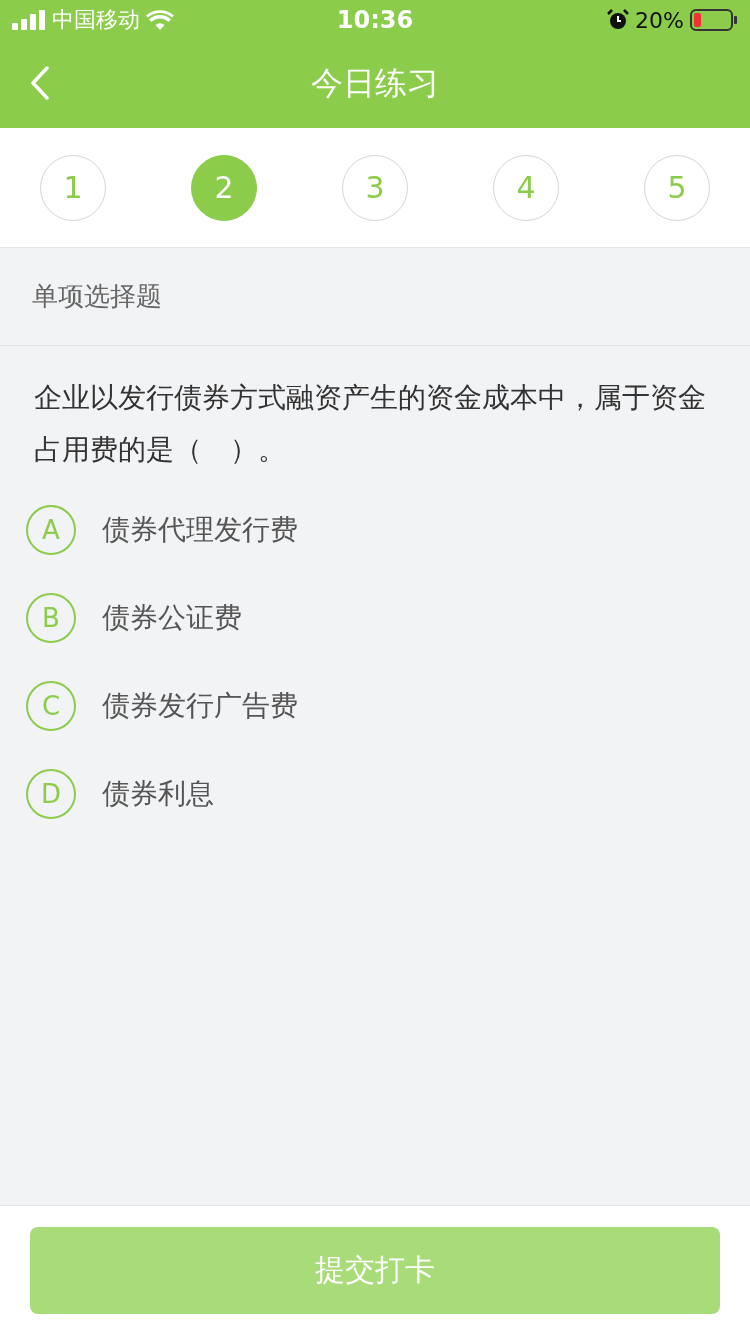  I want to click on back-icon, so click(40, 83).